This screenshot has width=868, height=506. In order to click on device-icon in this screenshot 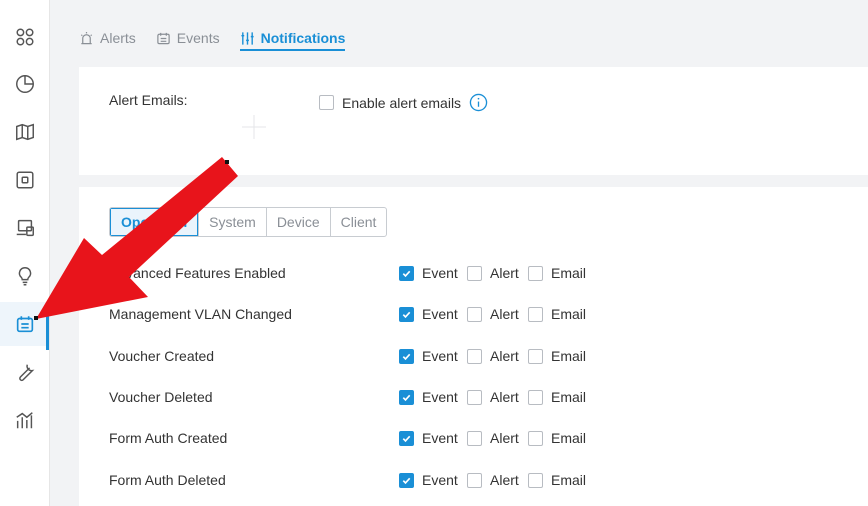, I will do `click(24, 180)`.